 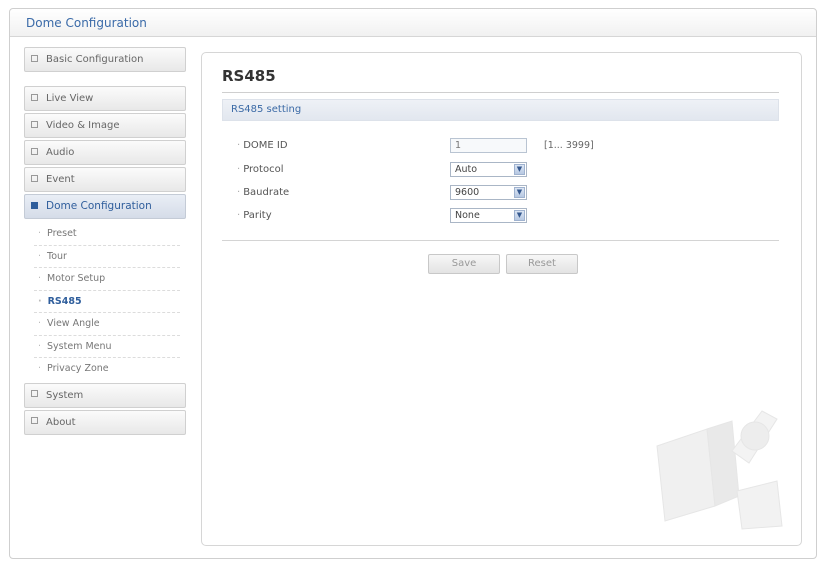 What do you see at coordinates (57, 256) in the screenshot?
I see `subnav-label: Tour` at bounding box center [57, 256].